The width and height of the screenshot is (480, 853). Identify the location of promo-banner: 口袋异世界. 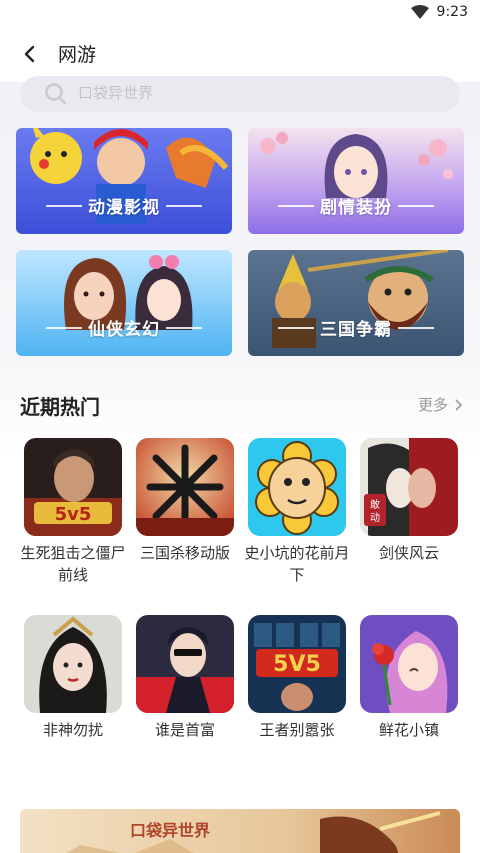
(240, 831).